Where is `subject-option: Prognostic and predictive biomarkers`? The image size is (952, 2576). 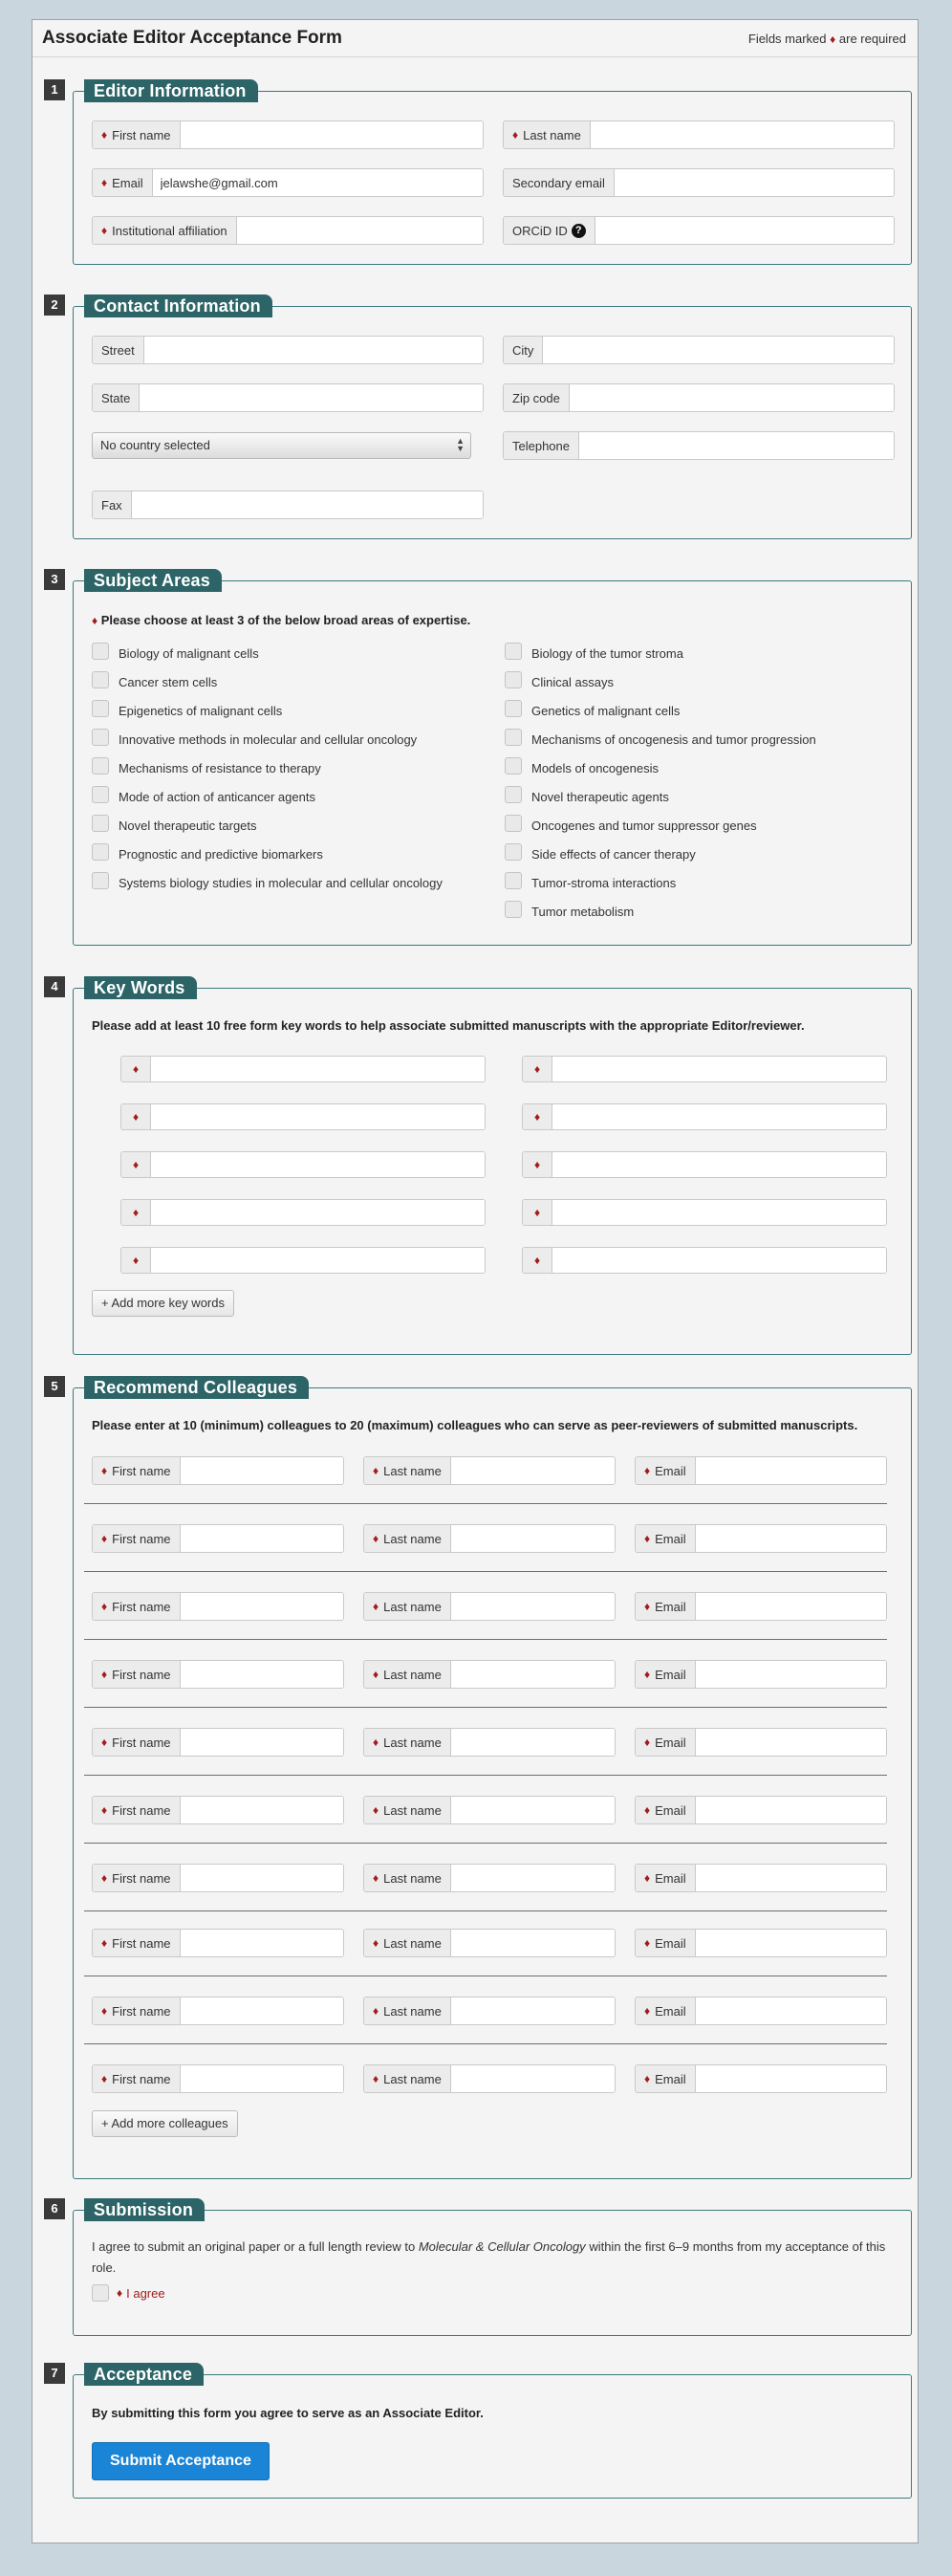 subject-option: Prognostic and predictive biomarkers is located at coordinates (283, 853).